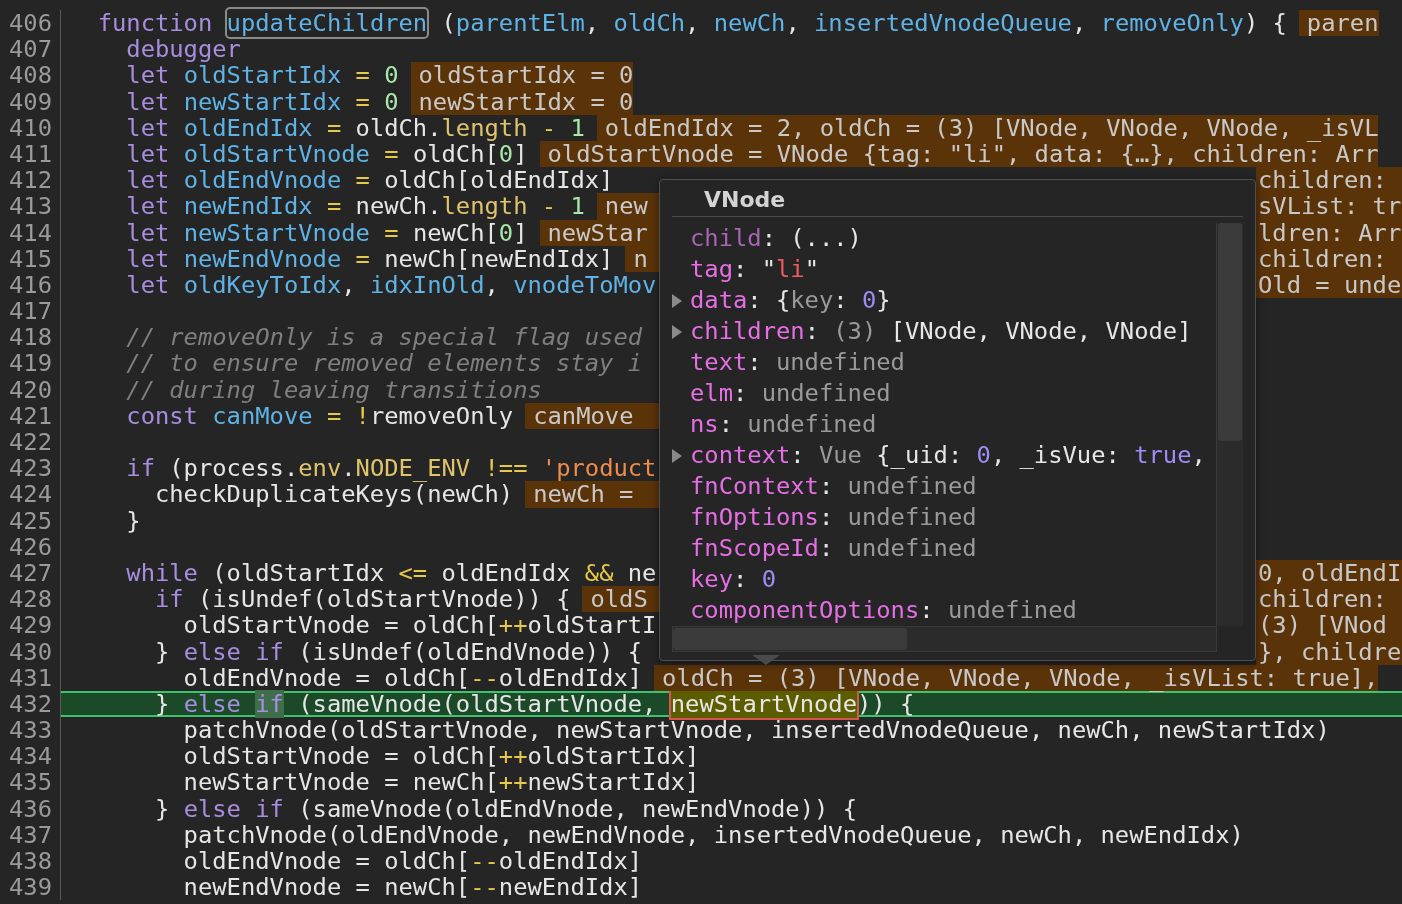 This screenshot has width=1402, height=904. I want to click on inline-value: oldStartIdx = 0, so click(522, 75).